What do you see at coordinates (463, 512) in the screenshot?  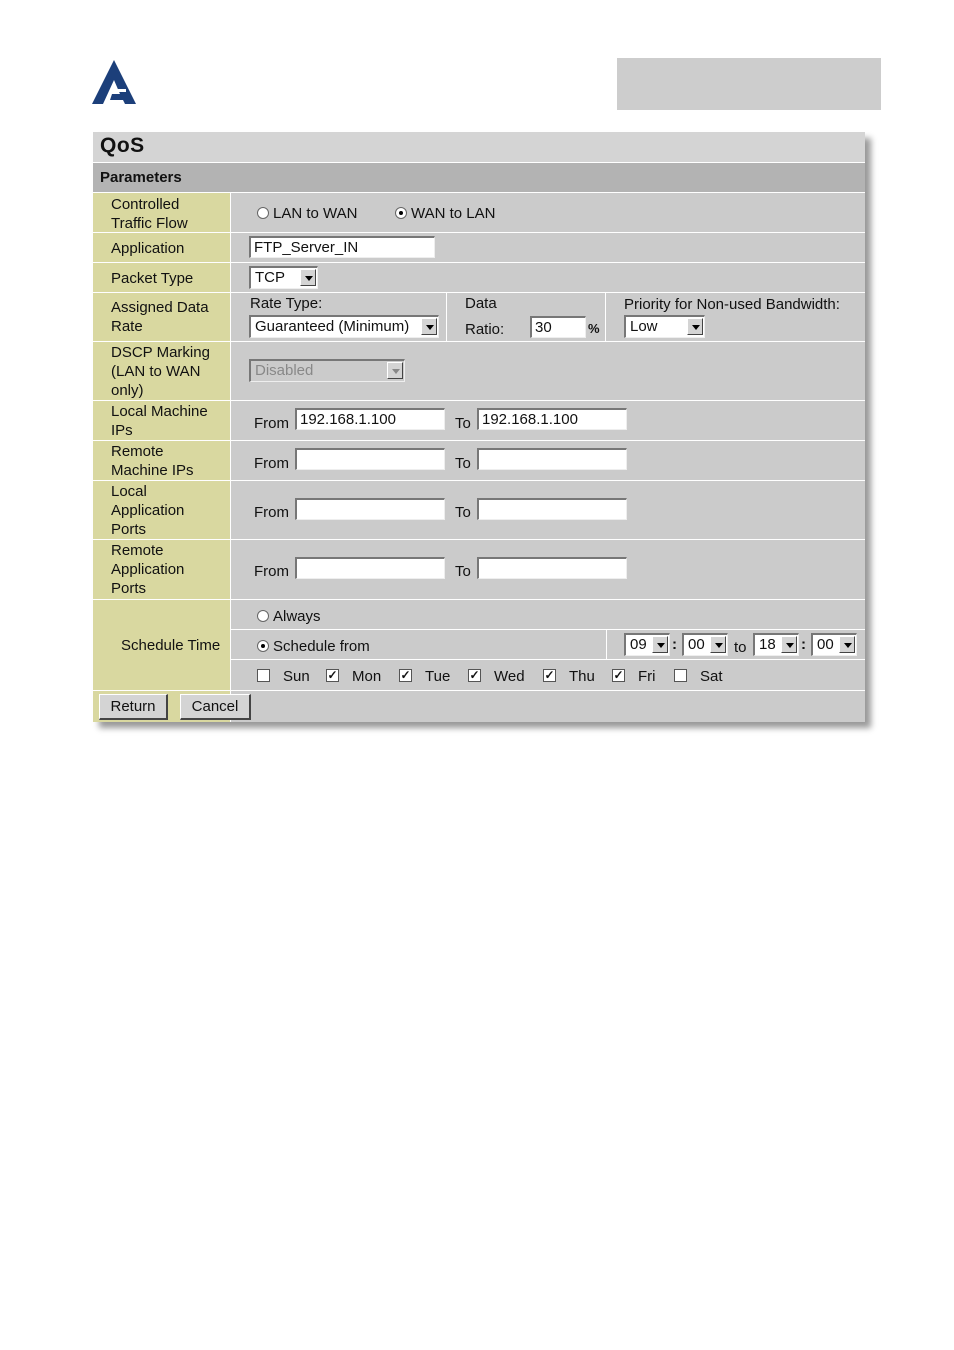 I see `local-port-to-label: To` at bounding box center [463, 512].